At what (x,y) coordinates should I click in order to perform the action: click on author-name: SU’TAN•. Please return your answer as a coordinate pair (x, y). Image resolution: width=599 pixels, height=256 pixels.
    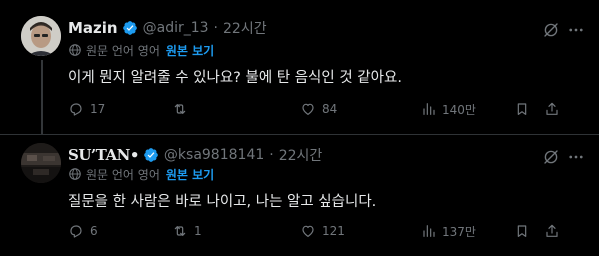
    Looking at the image, I should click on (103, 155).